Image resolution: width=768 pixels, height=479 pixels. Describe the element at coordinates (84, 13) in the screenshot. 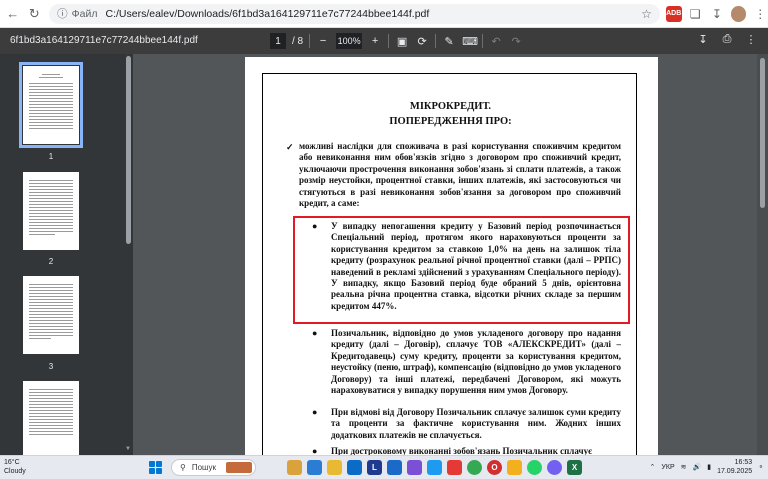

I see `site-chip-label: Файл` at that location.